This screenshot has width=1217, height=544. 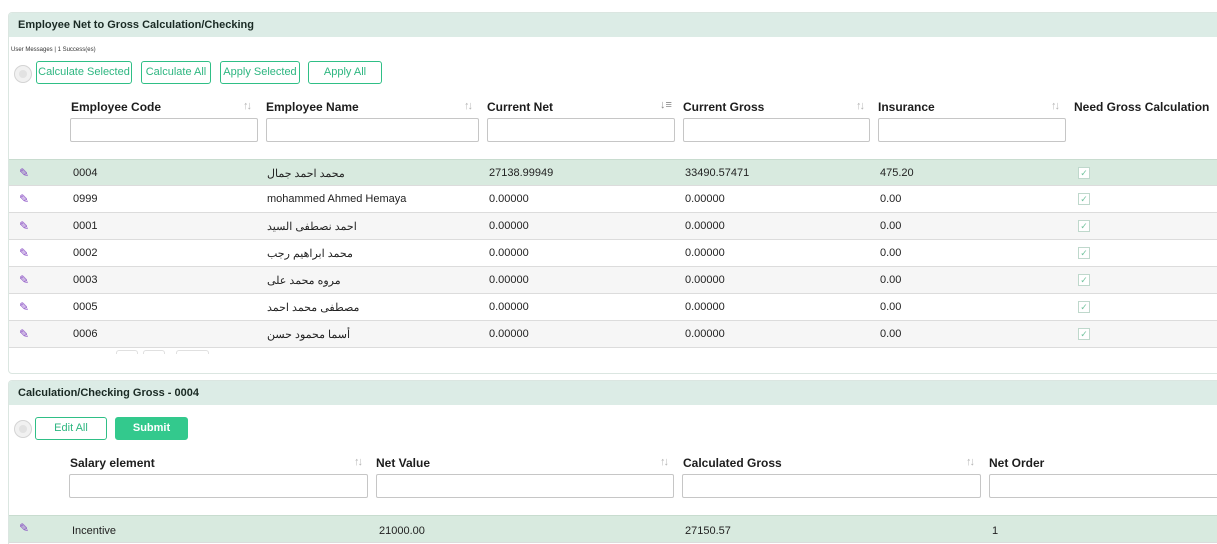 I want to click on employee-name-cell: مروه محمد على, so click(x=304, y=281).